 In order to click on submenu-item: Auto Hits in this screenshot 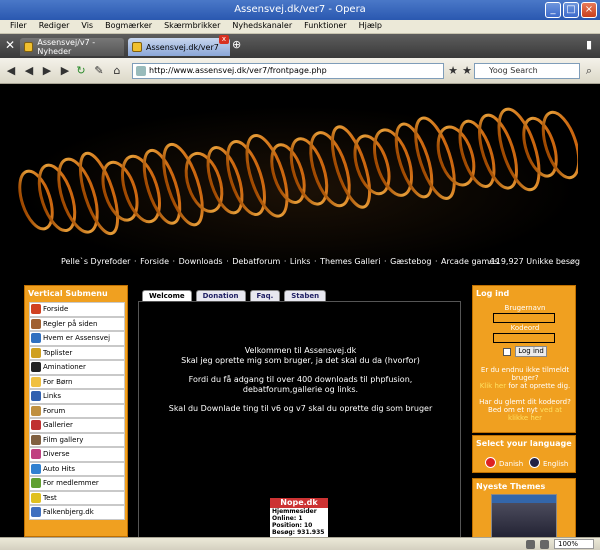, I will do `click(77, 468)`.